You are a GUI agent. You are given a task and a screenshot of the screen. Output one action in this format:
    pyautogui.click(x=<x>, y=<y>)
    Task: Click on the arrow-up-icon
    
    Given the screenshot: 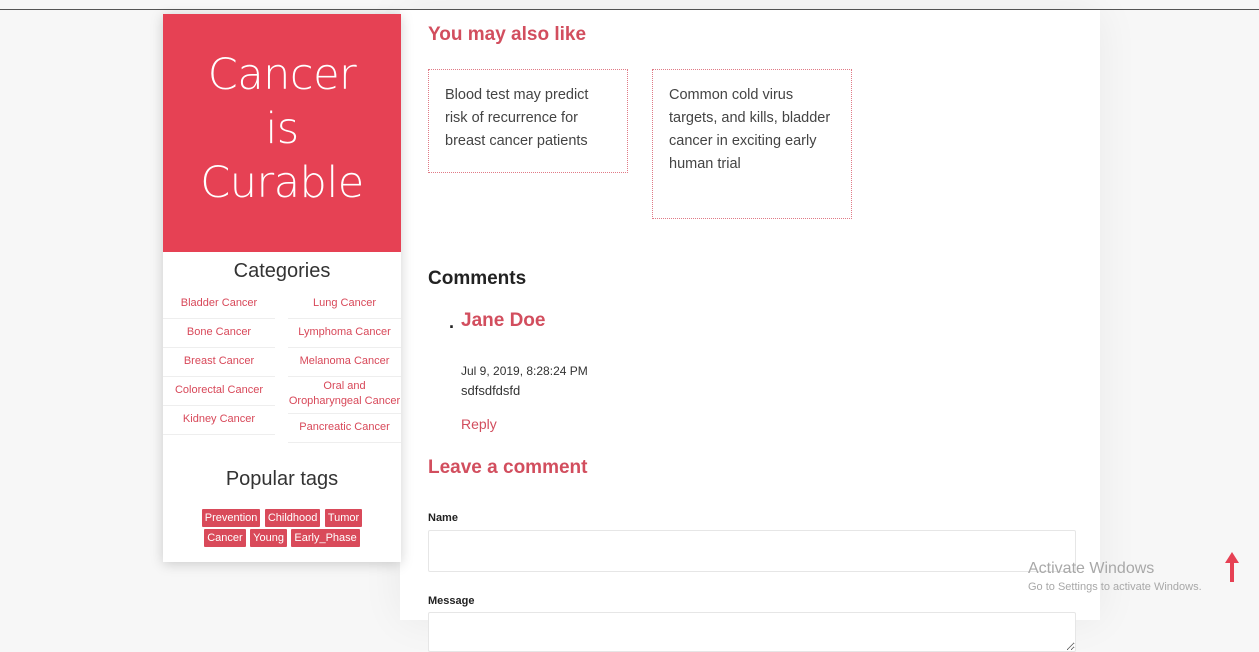 What is the action you would take?
    pyautogui.click(x=1232, y=567)
    